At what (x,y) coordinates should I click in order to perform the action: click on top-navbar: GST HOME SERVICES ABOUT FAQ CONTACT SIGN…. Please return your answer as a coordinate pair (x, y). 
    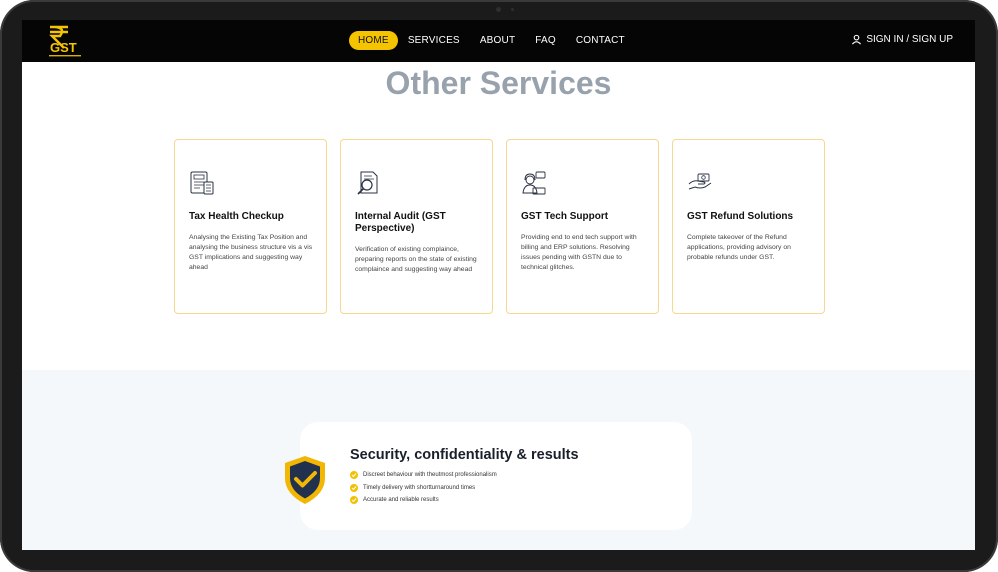
    Looking at the image, I should click on (498, 41).